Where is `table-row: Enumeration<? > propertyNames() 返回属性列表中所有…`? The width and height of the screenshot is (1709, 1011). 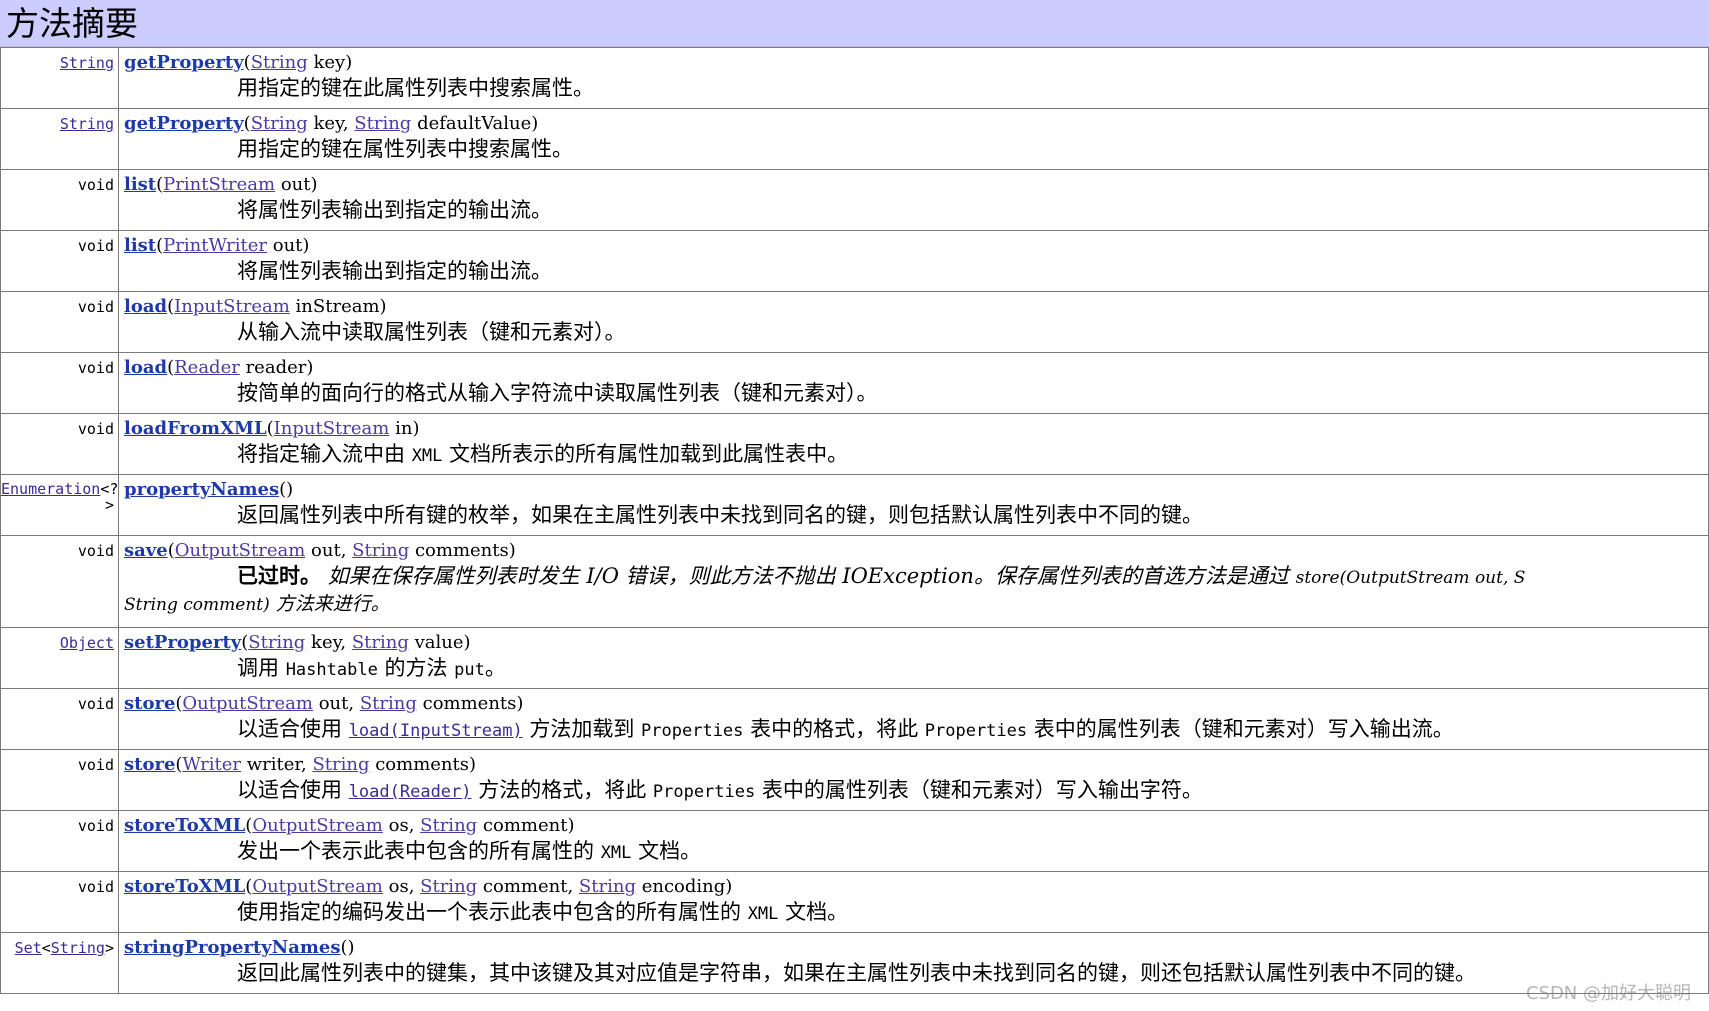
table-row: Enumeration<? > propertyNames() 返回属性列表中所有… is located at coordinates (854, 505).